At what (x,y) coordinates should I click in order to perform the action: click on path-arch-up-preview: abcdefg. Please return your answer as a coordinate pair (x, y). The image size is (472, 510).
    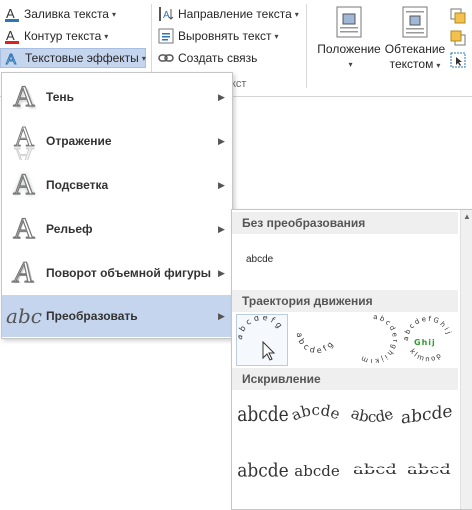
    Looking at the image, I should click on (262, 338).